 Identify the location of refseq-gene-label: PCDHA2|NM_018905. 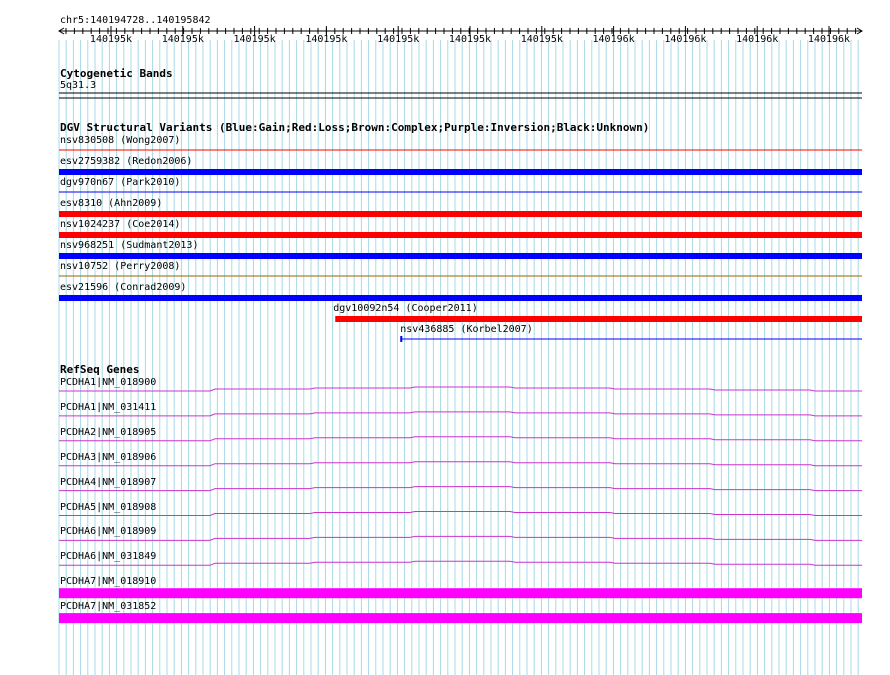
(108, 433).